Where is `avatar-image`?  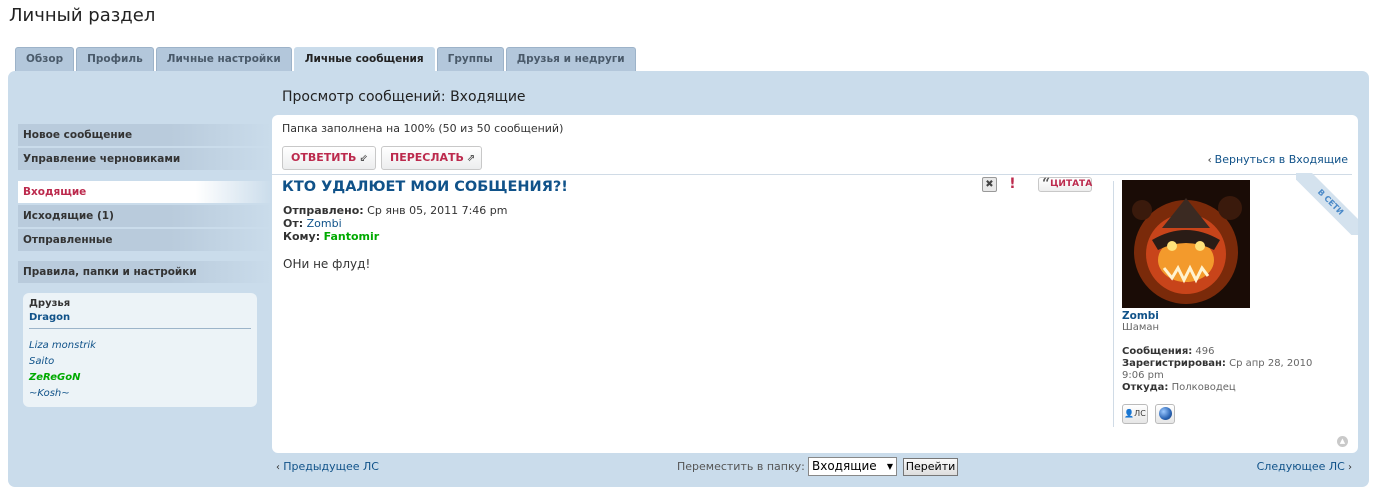 avatar-image is located at coordinates (1186, 244).